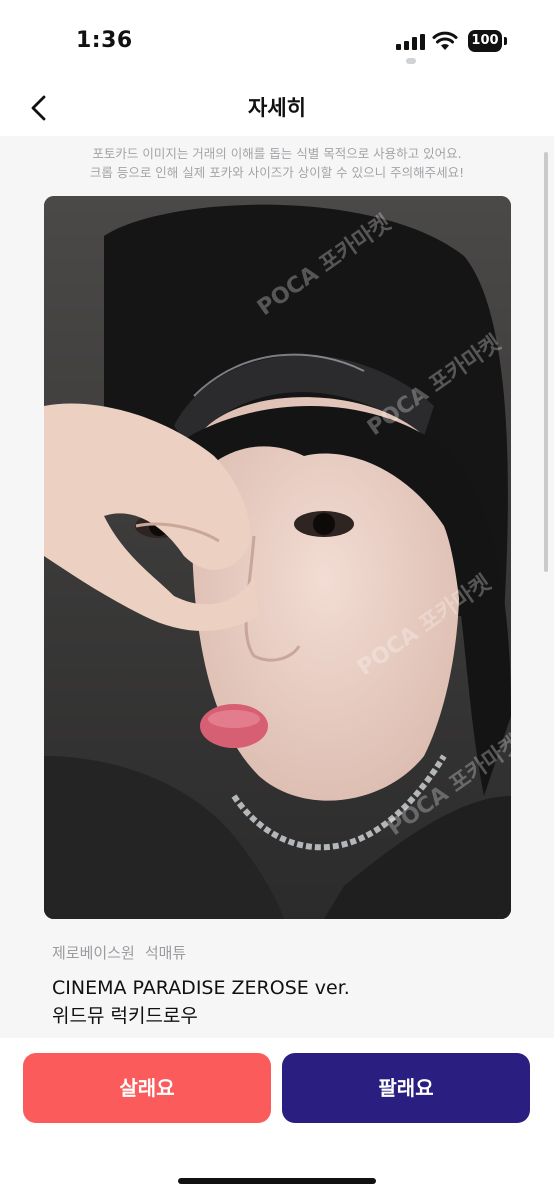  What do you see at coordinates (277, 153) in the screenshot?
I see `notice-line-1: 포토카드 이미지는 거래의 이해를 돕는 식별 목적으로 사용하고 있어요.` at bounding box center [277, 153].